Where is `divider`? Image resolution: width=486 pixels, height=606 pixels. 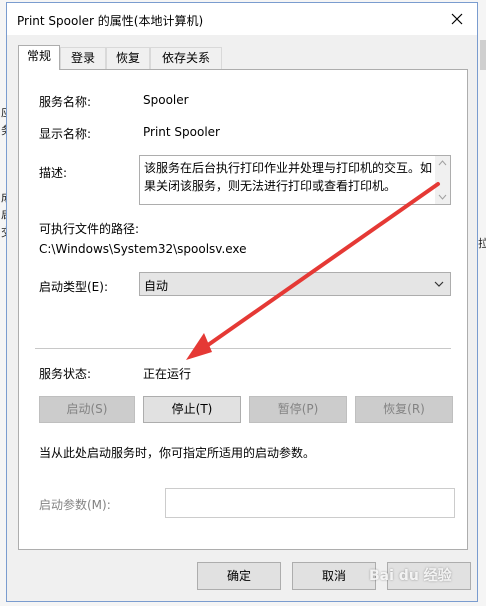 divider is located at coordinates (243, 348).